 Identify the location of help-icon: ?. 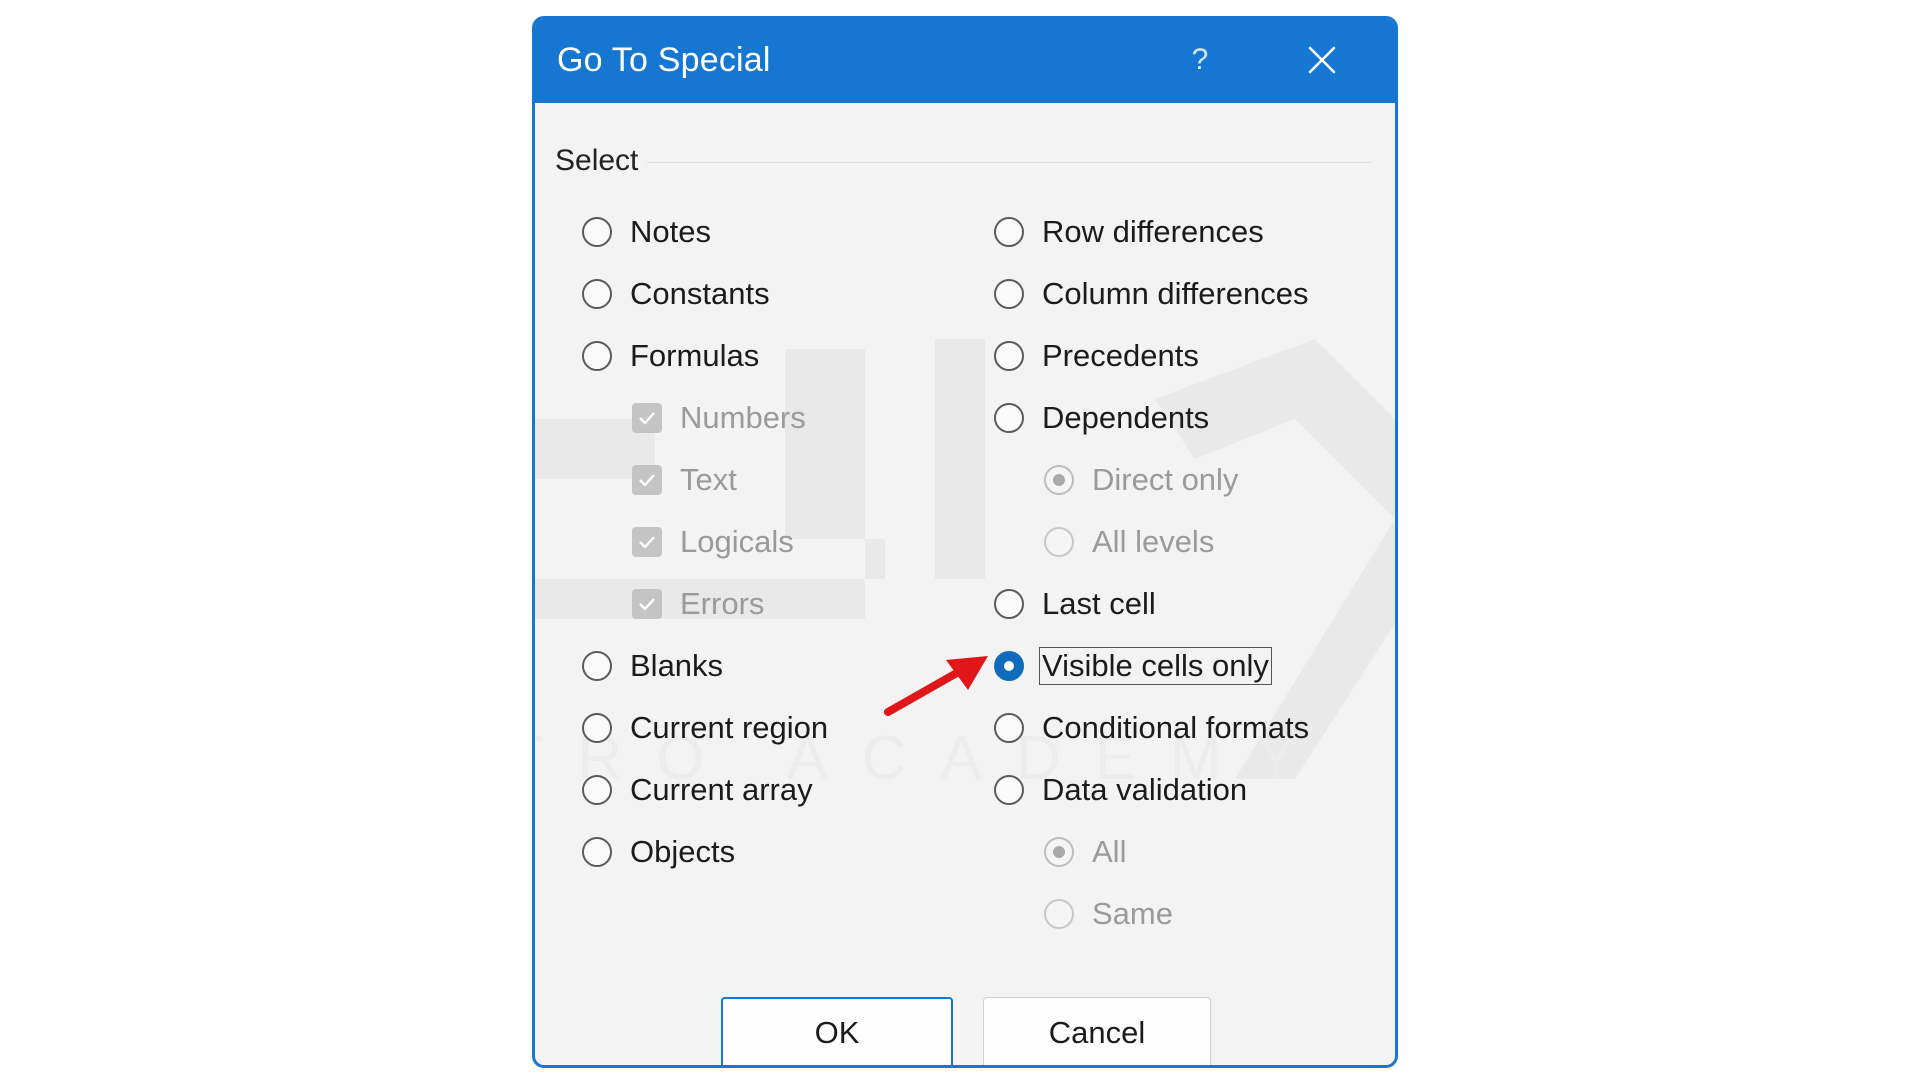
(1200, 59).